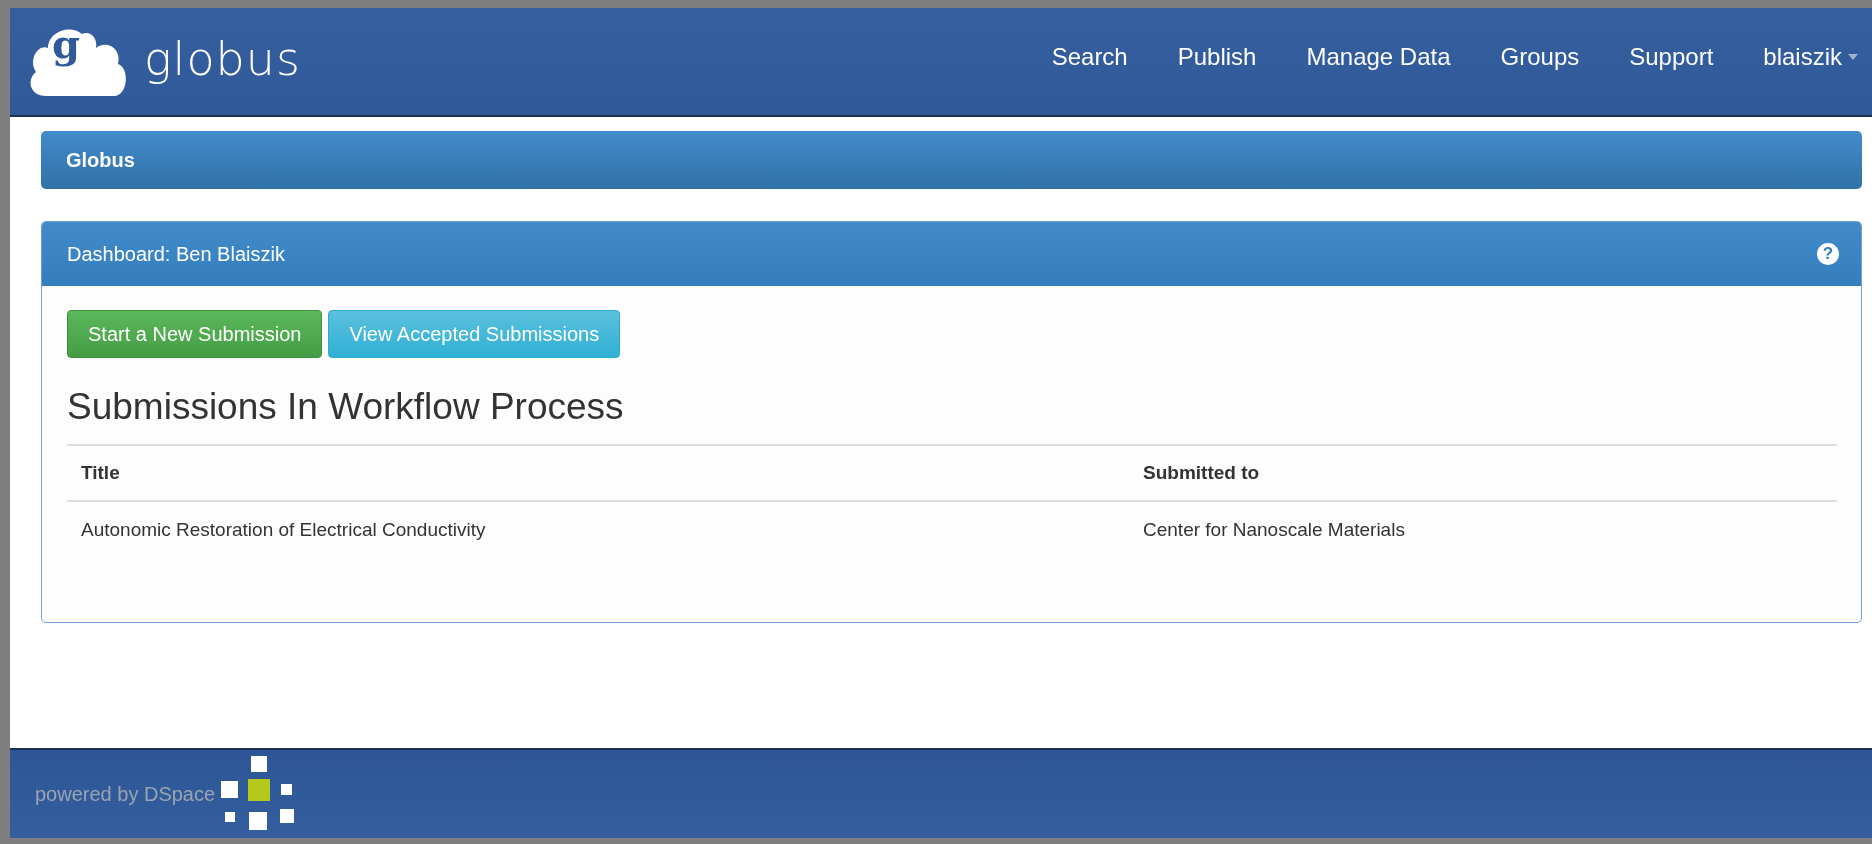 This screenshot has width=1872, height=844. I want to click on column-header: Submitted to, so click(1483, 473).